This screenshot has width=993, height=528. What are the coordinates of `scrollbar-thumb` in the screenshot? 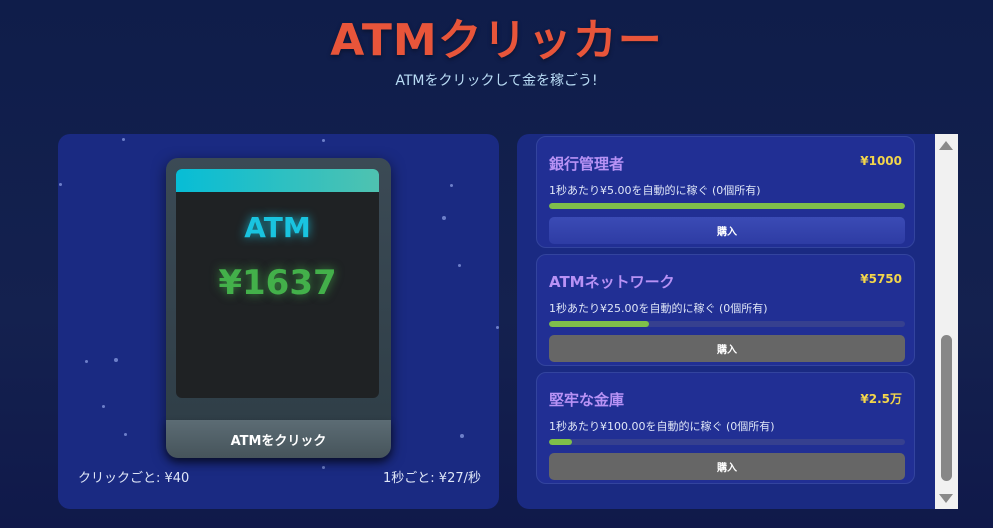 It's located at (946, 408).